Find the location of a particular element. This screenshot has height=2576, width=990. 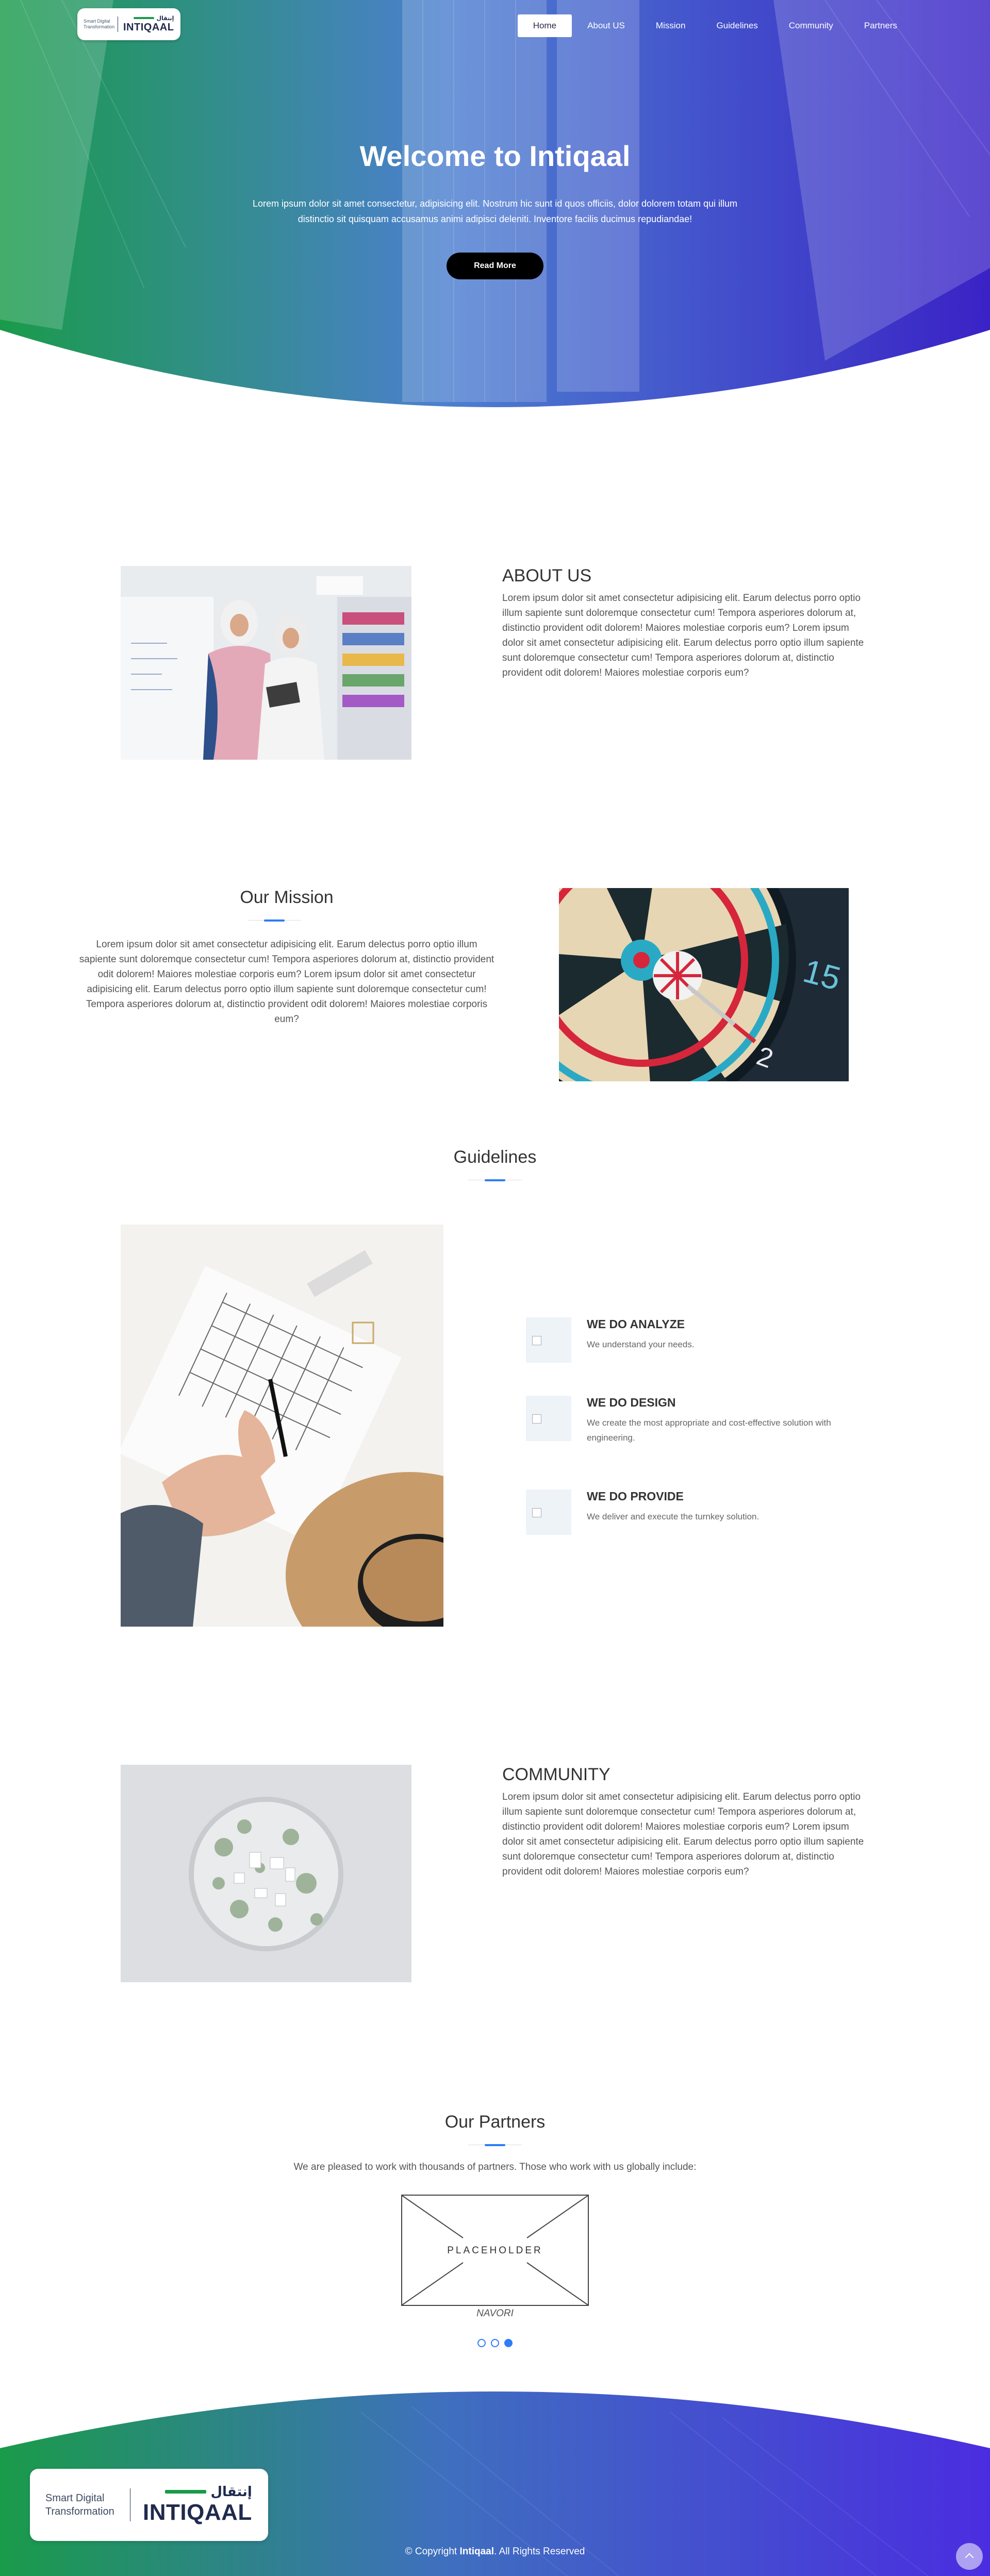

nav-mission: Mission is located at coordinates (671, 25).